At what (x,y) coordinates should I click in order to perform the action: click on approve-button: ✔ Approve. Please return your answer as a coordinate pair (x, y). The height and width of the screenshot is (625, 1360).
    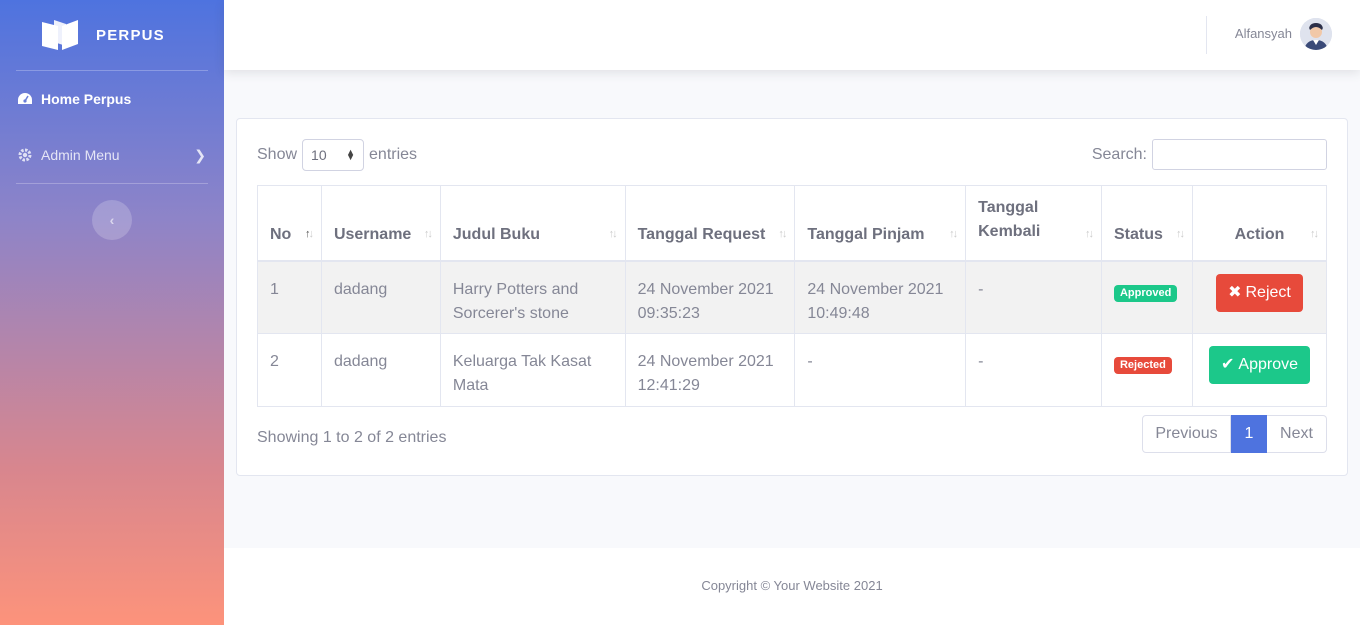
    Looking at the image, I should click on (1259, 365).